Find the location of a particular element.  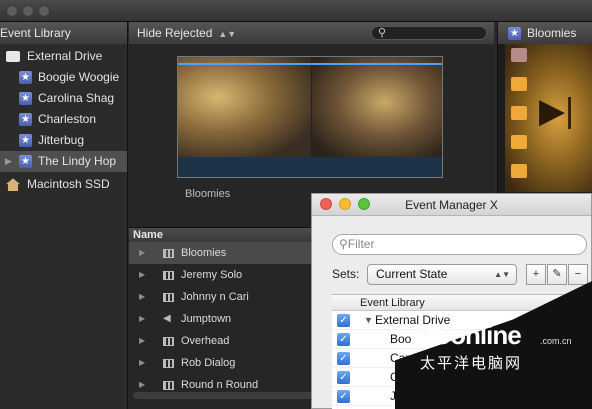

plus-icon: + is located at coordinates (536, 274).